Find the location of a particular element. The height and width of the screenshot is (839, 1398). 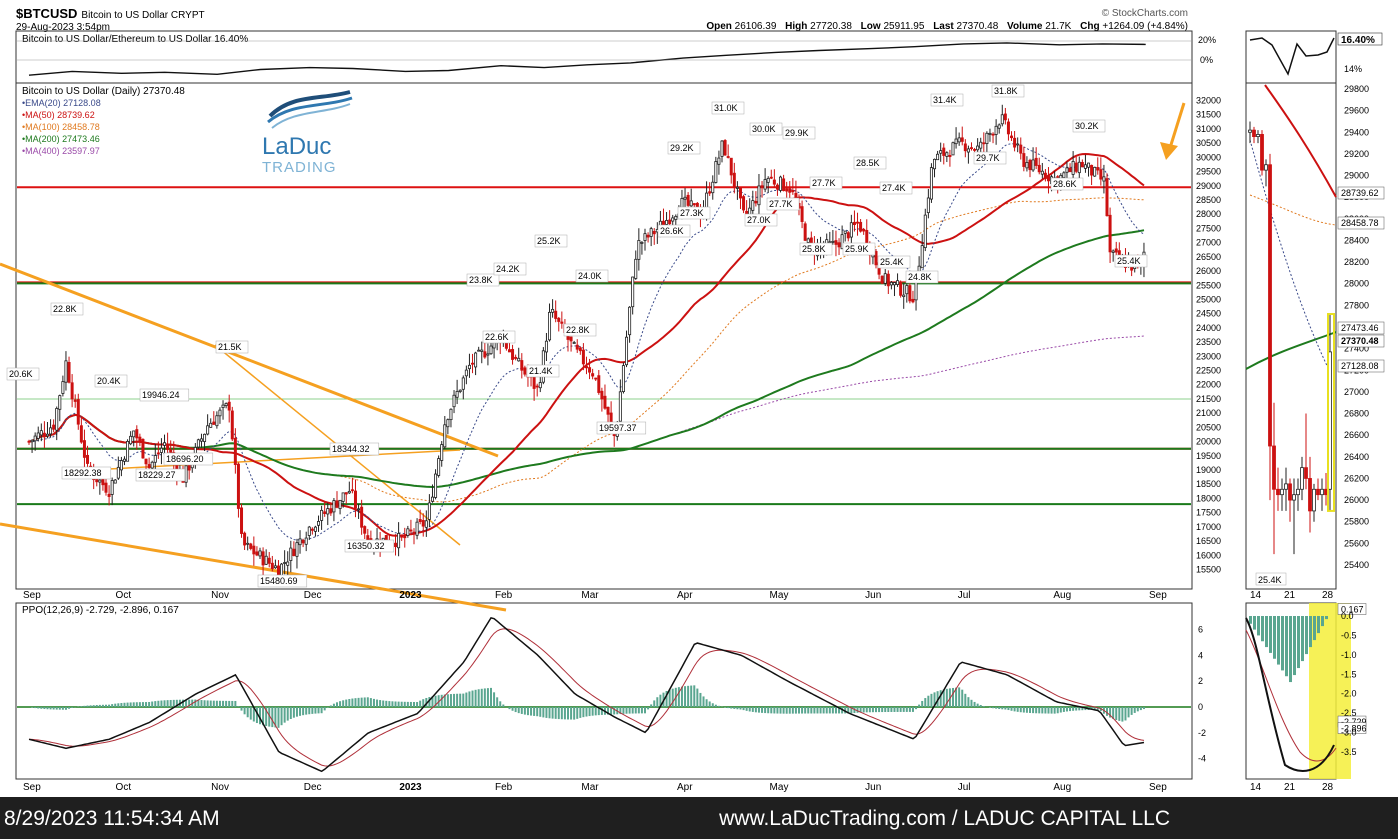

zoom-price-y-tick: 28000 is located at coordinates (1356, 284).